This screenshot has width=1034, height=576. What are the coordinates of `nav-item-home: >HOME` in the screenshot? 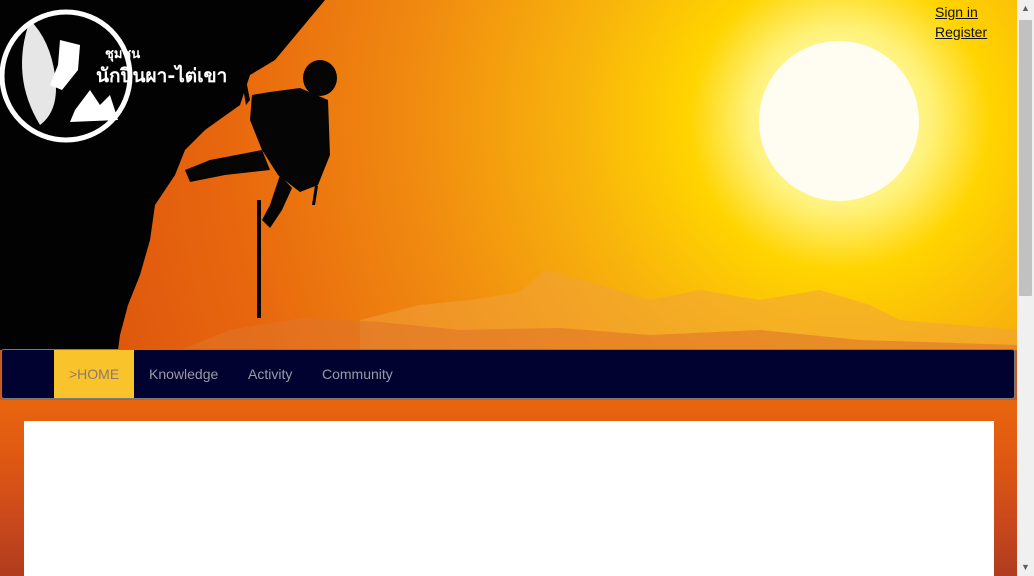 It's located at (94, 374).